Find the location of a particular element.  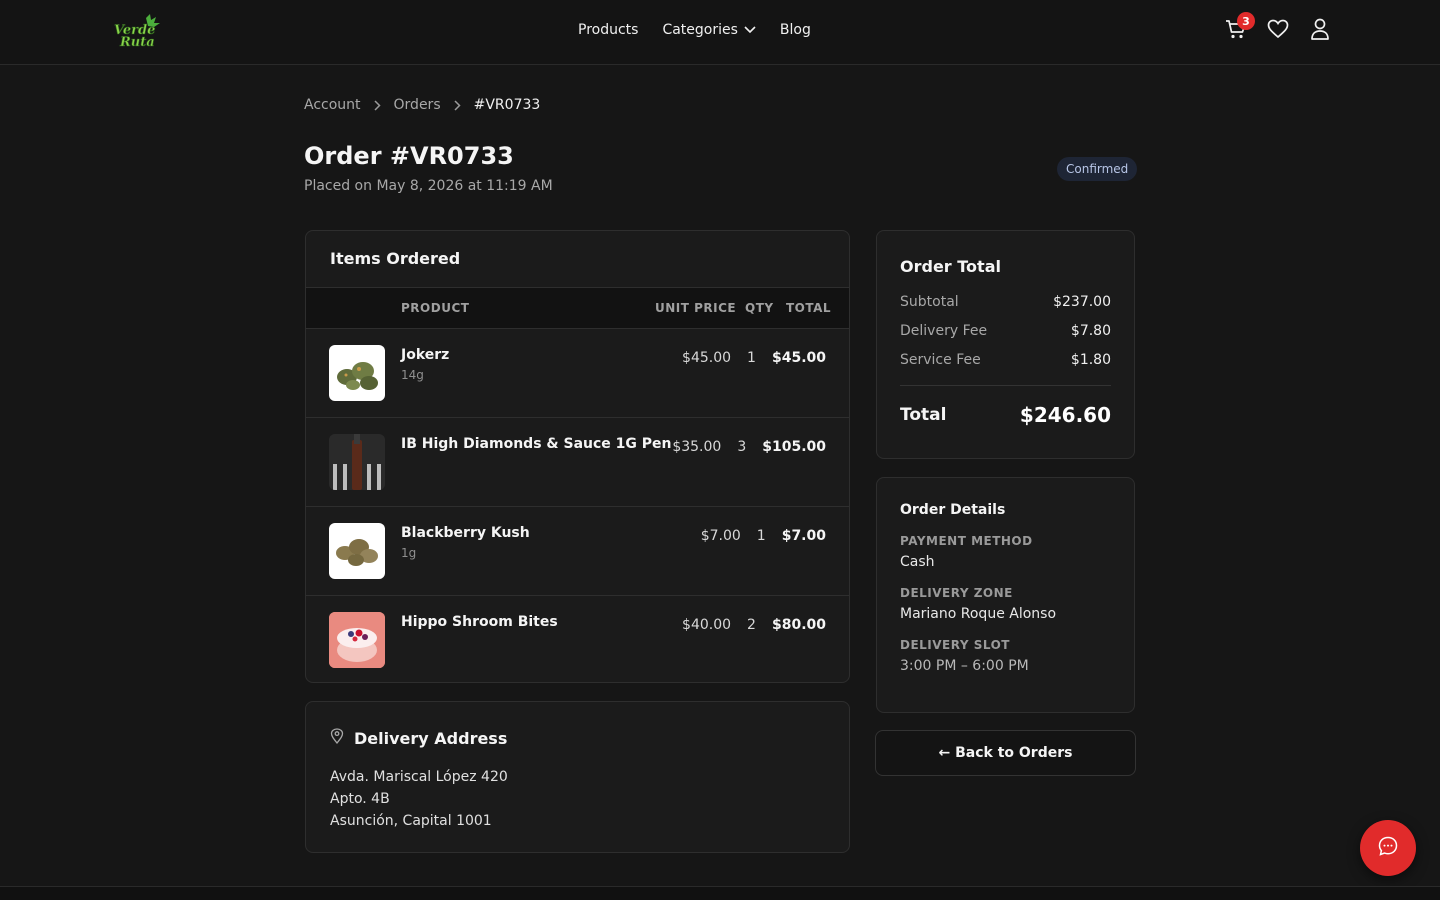

product-variant: 1g is located at coordinates (409, 553).